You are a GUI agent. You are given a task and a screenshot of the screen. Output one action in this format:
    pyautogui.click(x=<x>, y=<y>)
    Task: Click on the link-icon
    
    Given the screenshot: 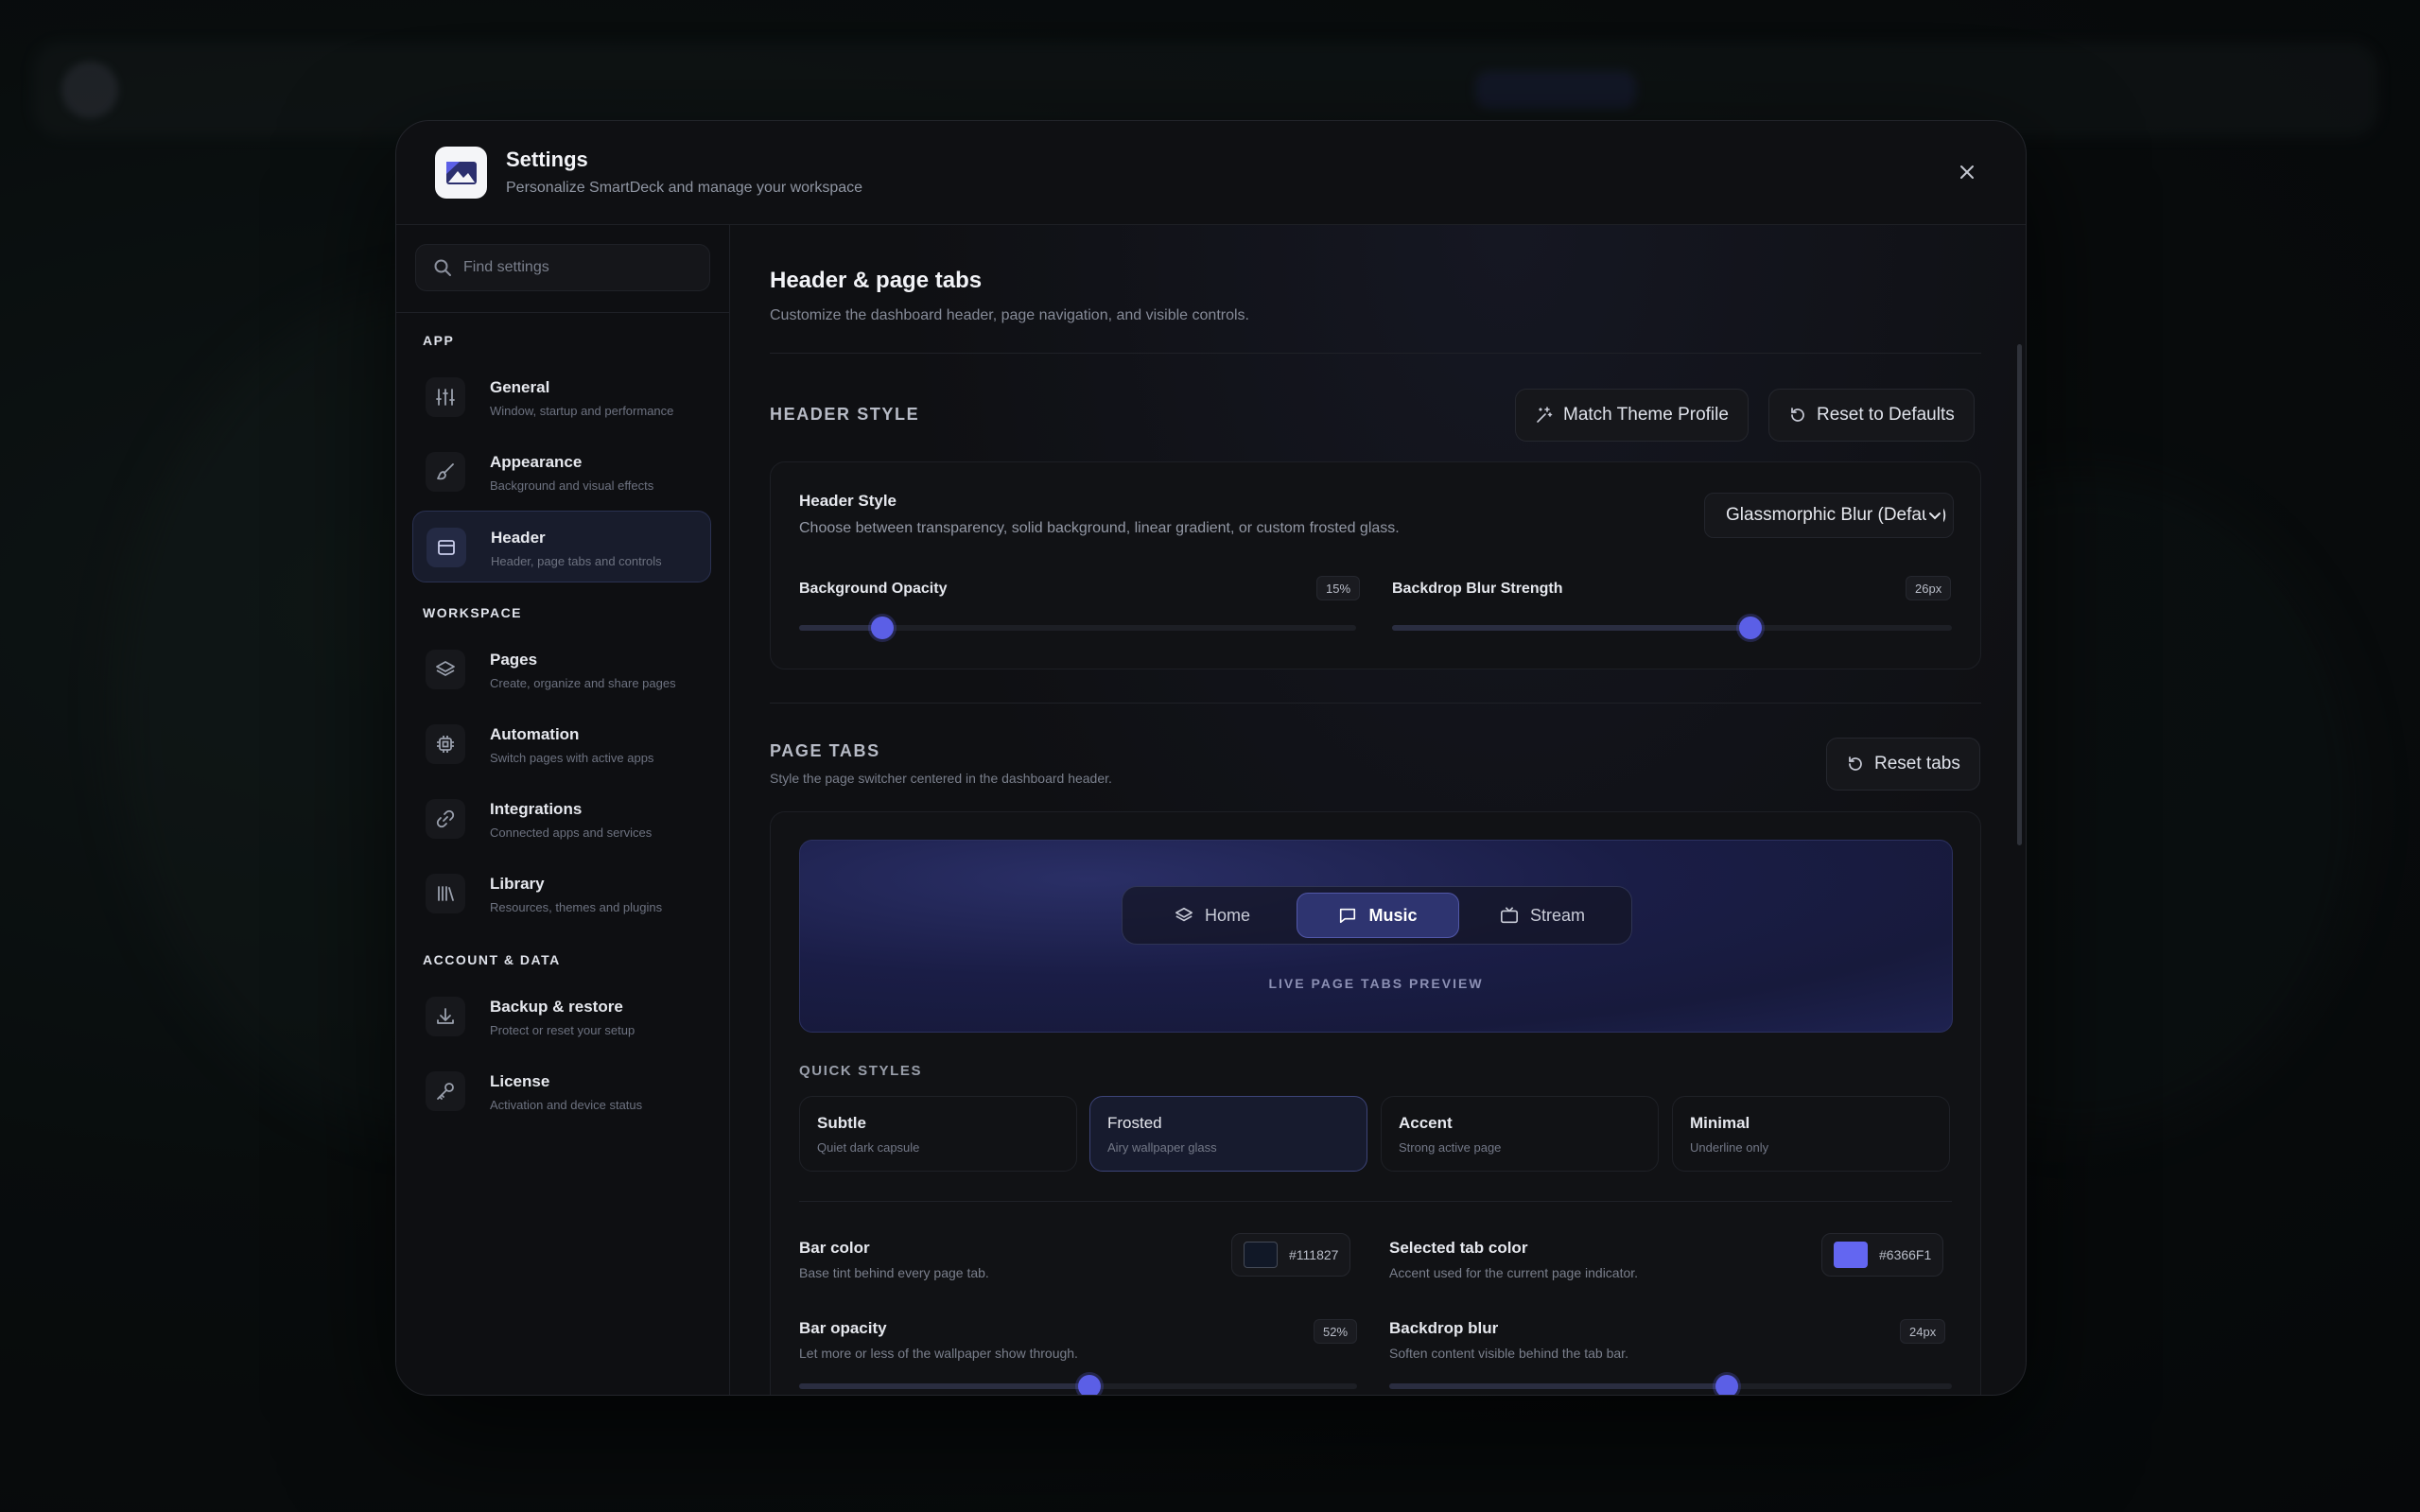 What is the action you would take?
    pyautogui.click(x=446, y=819)
    